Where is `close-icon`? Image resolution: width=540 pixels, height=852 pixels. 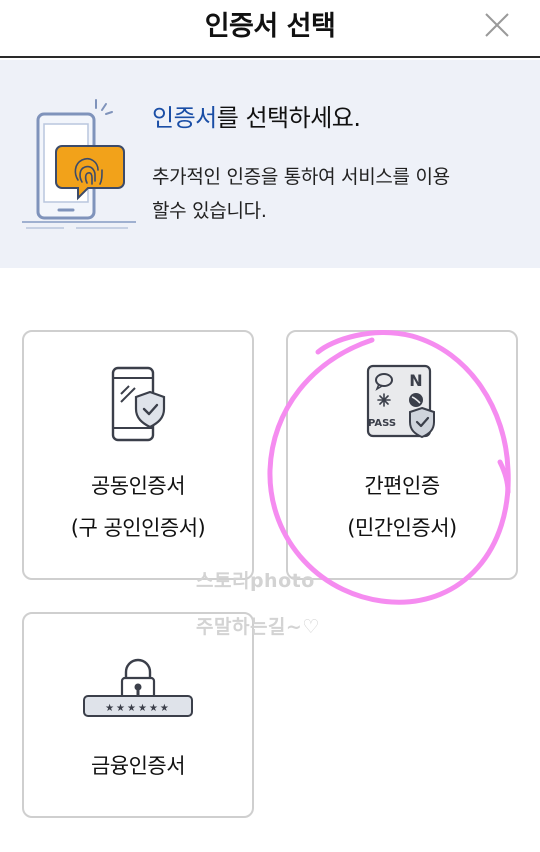
close-icon is located at coordinates (497, 25).